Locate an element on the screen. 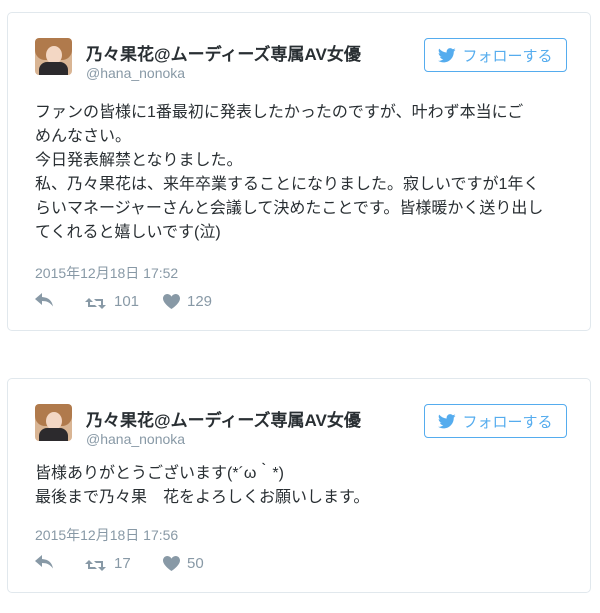 The image size is (600, 613). tweet-line: めんなさい。 is located at coordinates (83, 136).